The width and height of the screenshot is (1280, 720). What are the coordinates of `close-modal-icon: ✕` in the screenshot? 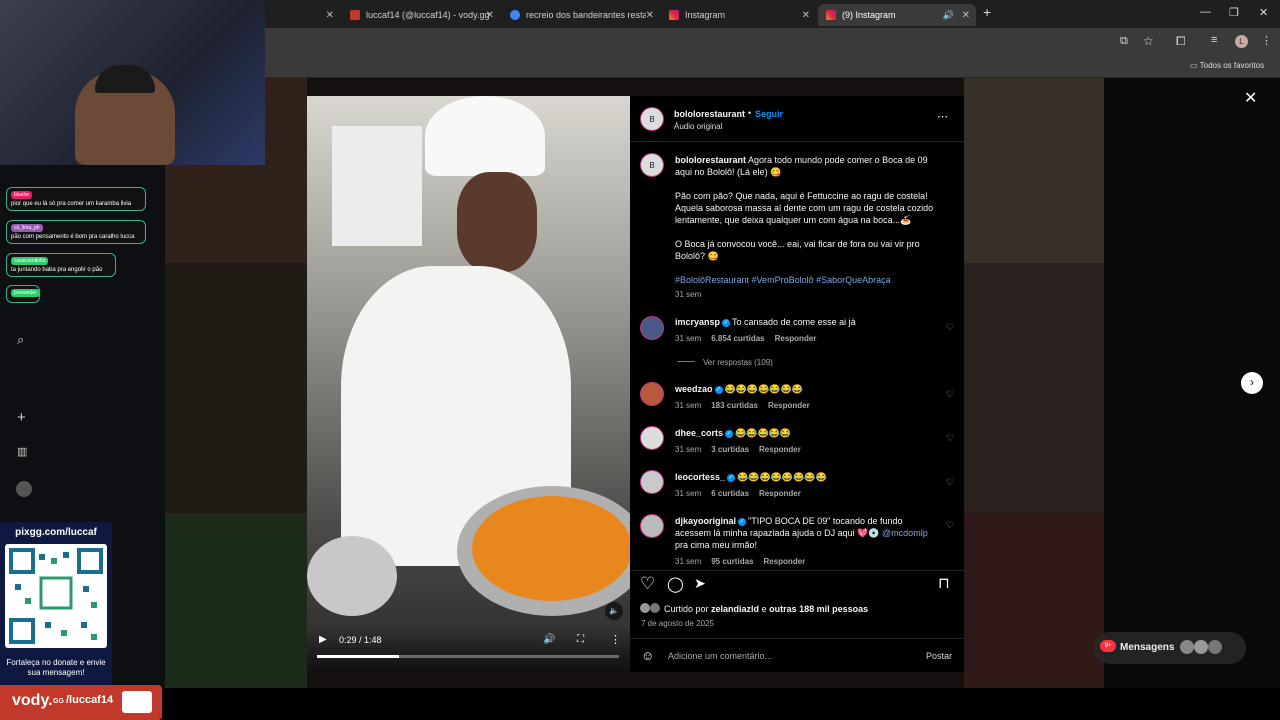 It's located at (1250, 98).